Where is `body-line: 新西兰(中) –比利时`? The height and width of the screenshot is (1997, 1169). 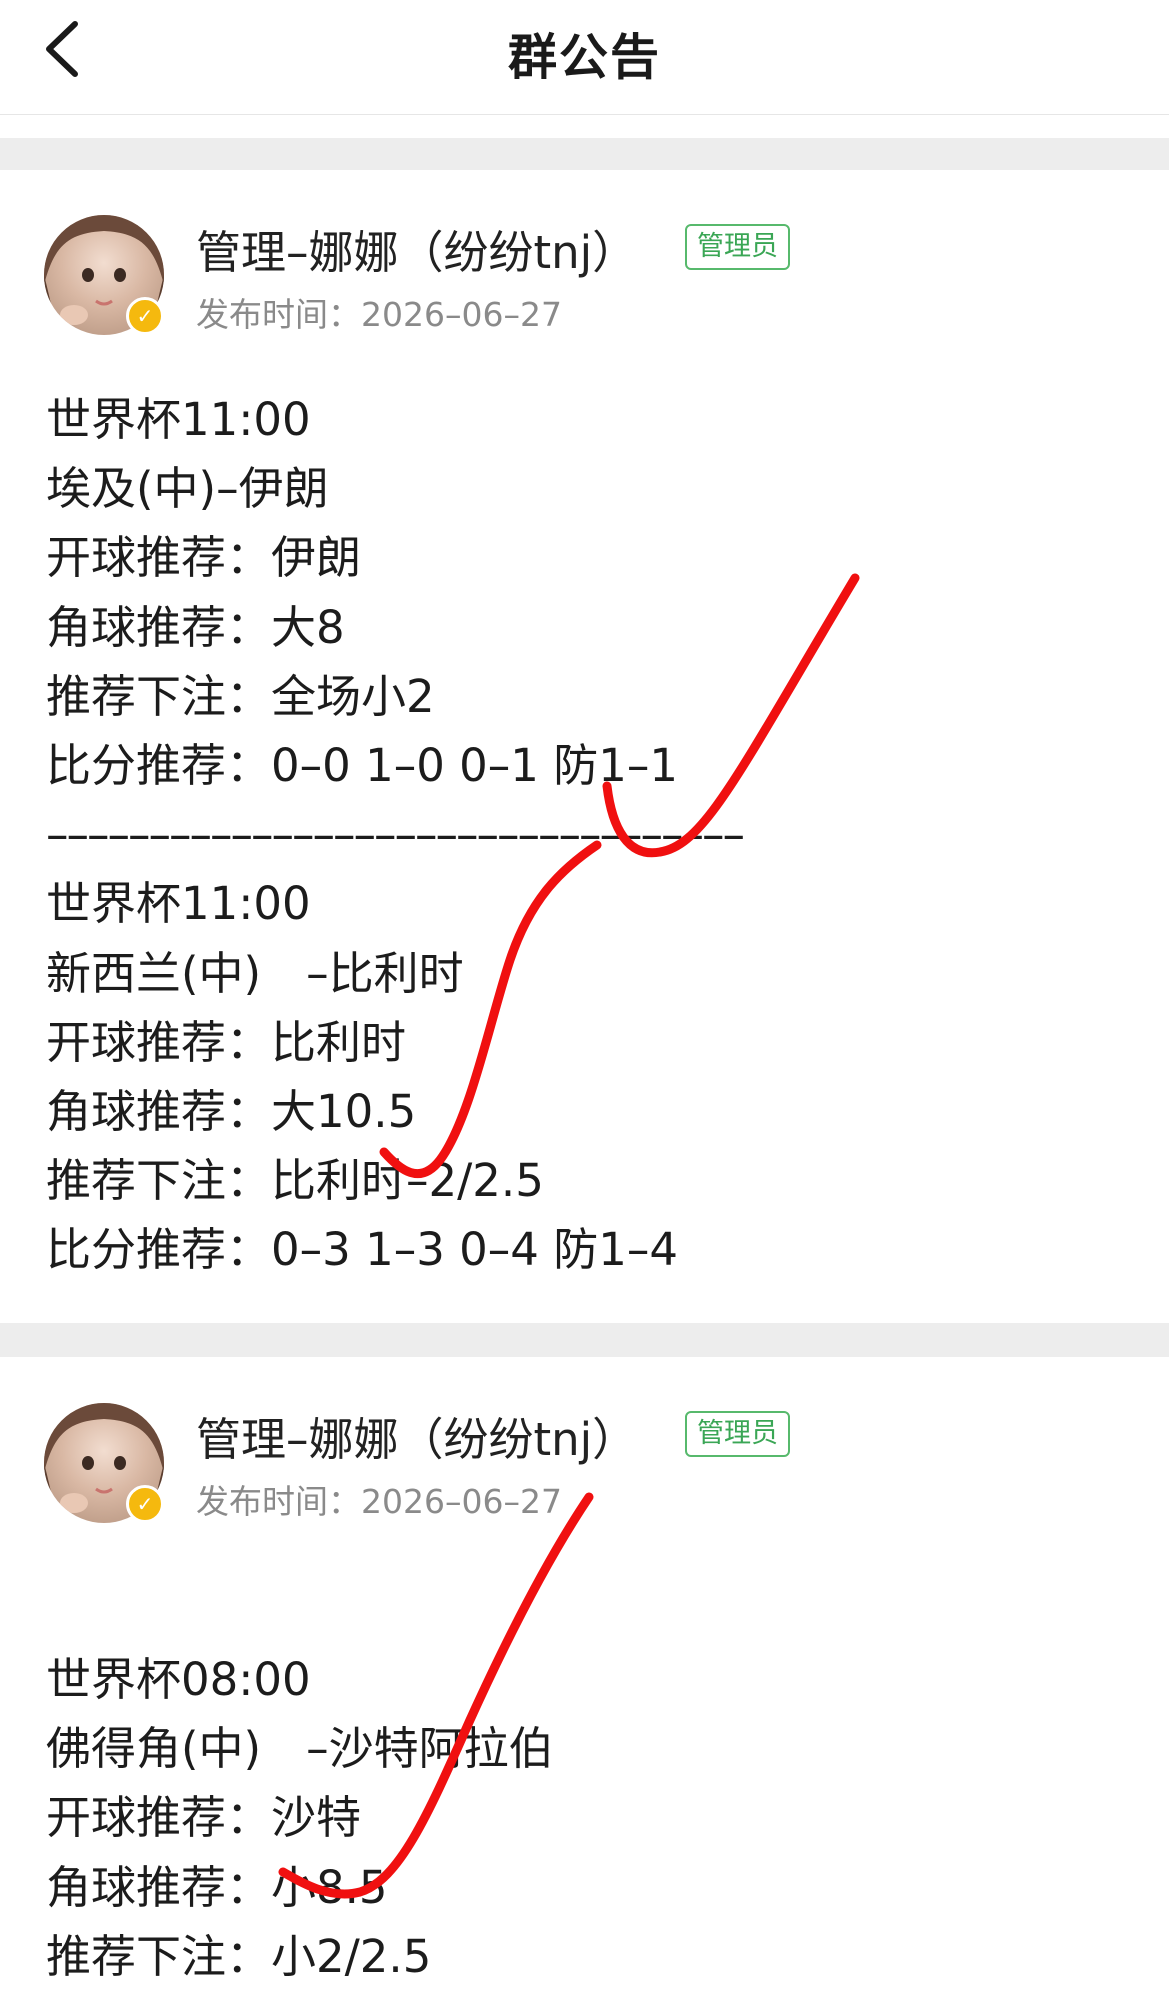
body-line: 新西兰(中) –比利时 is located at coordinates (255, 973).